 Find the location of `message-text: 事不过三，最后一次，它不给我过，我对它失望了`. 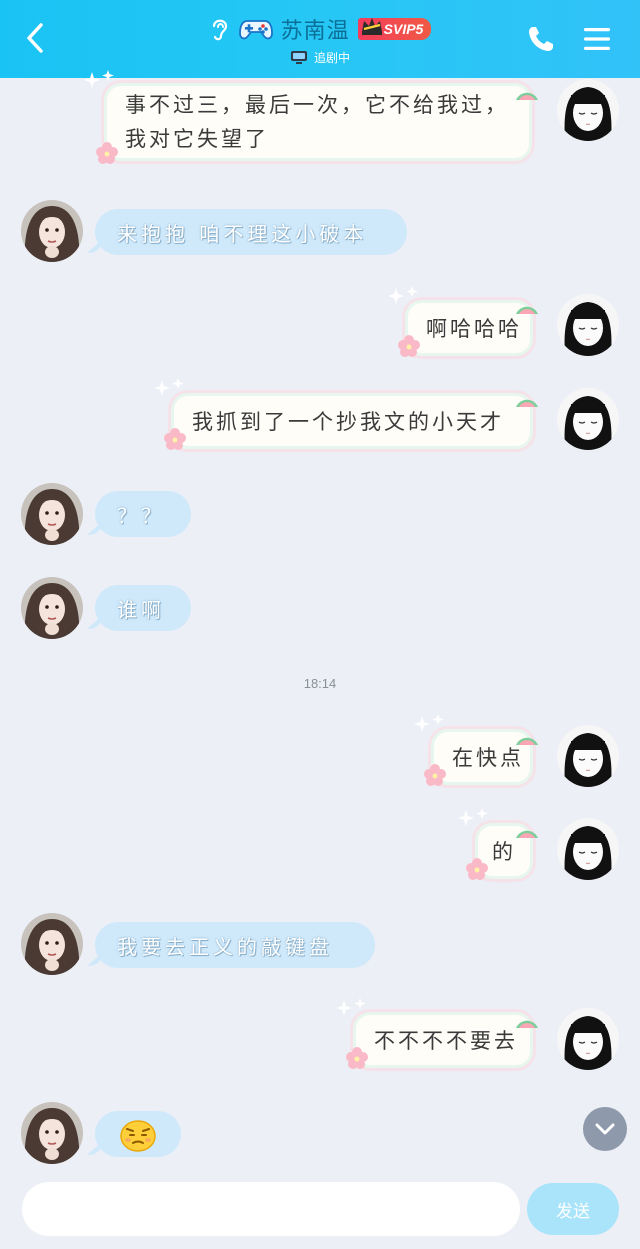

message-text: 事不过三，最后一次，它不给我过，我对它失望了 is located at coordinates (317, 122).